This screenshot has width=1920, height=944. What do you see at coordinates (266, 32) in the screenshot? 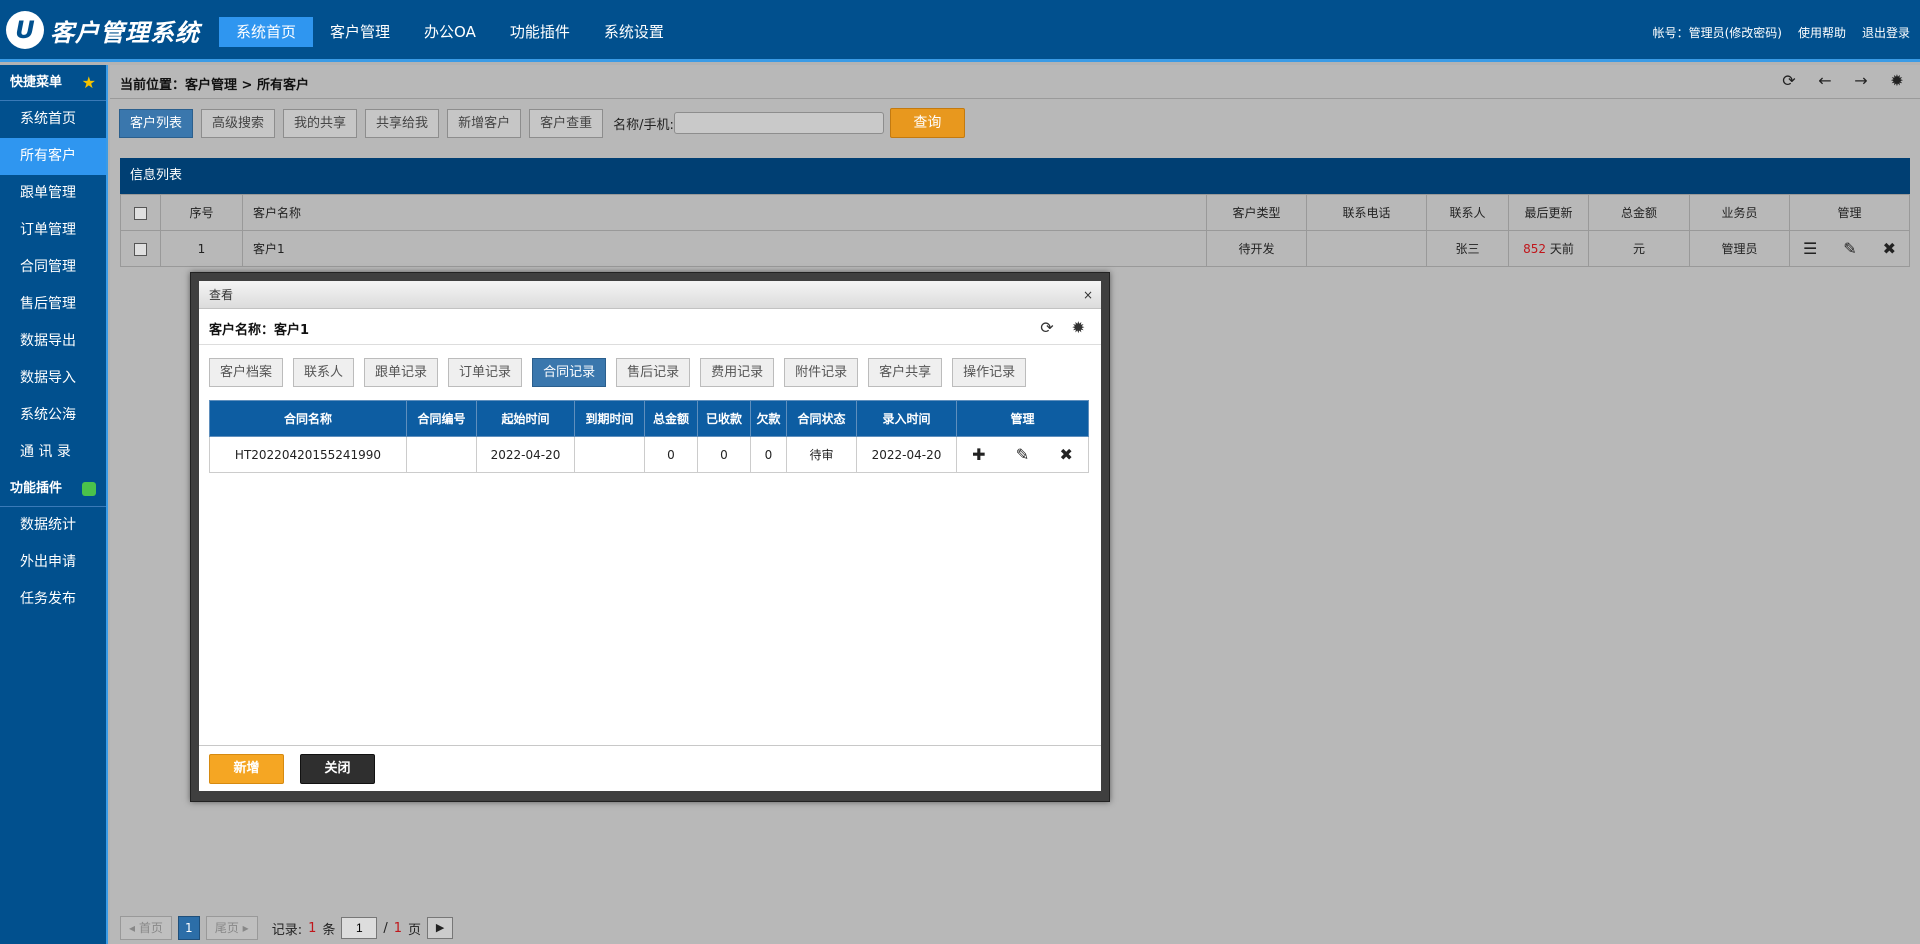
I see `nav-home: 系统首页` at bounding box center [266, 32].